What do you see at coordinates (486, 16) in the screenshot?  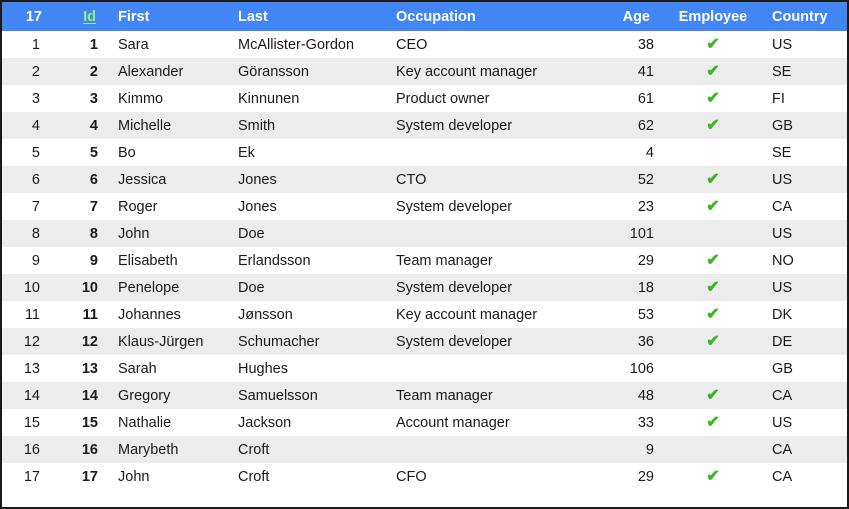 I see `column-header-occupation: Occupation` at bounding box center [486, 16].